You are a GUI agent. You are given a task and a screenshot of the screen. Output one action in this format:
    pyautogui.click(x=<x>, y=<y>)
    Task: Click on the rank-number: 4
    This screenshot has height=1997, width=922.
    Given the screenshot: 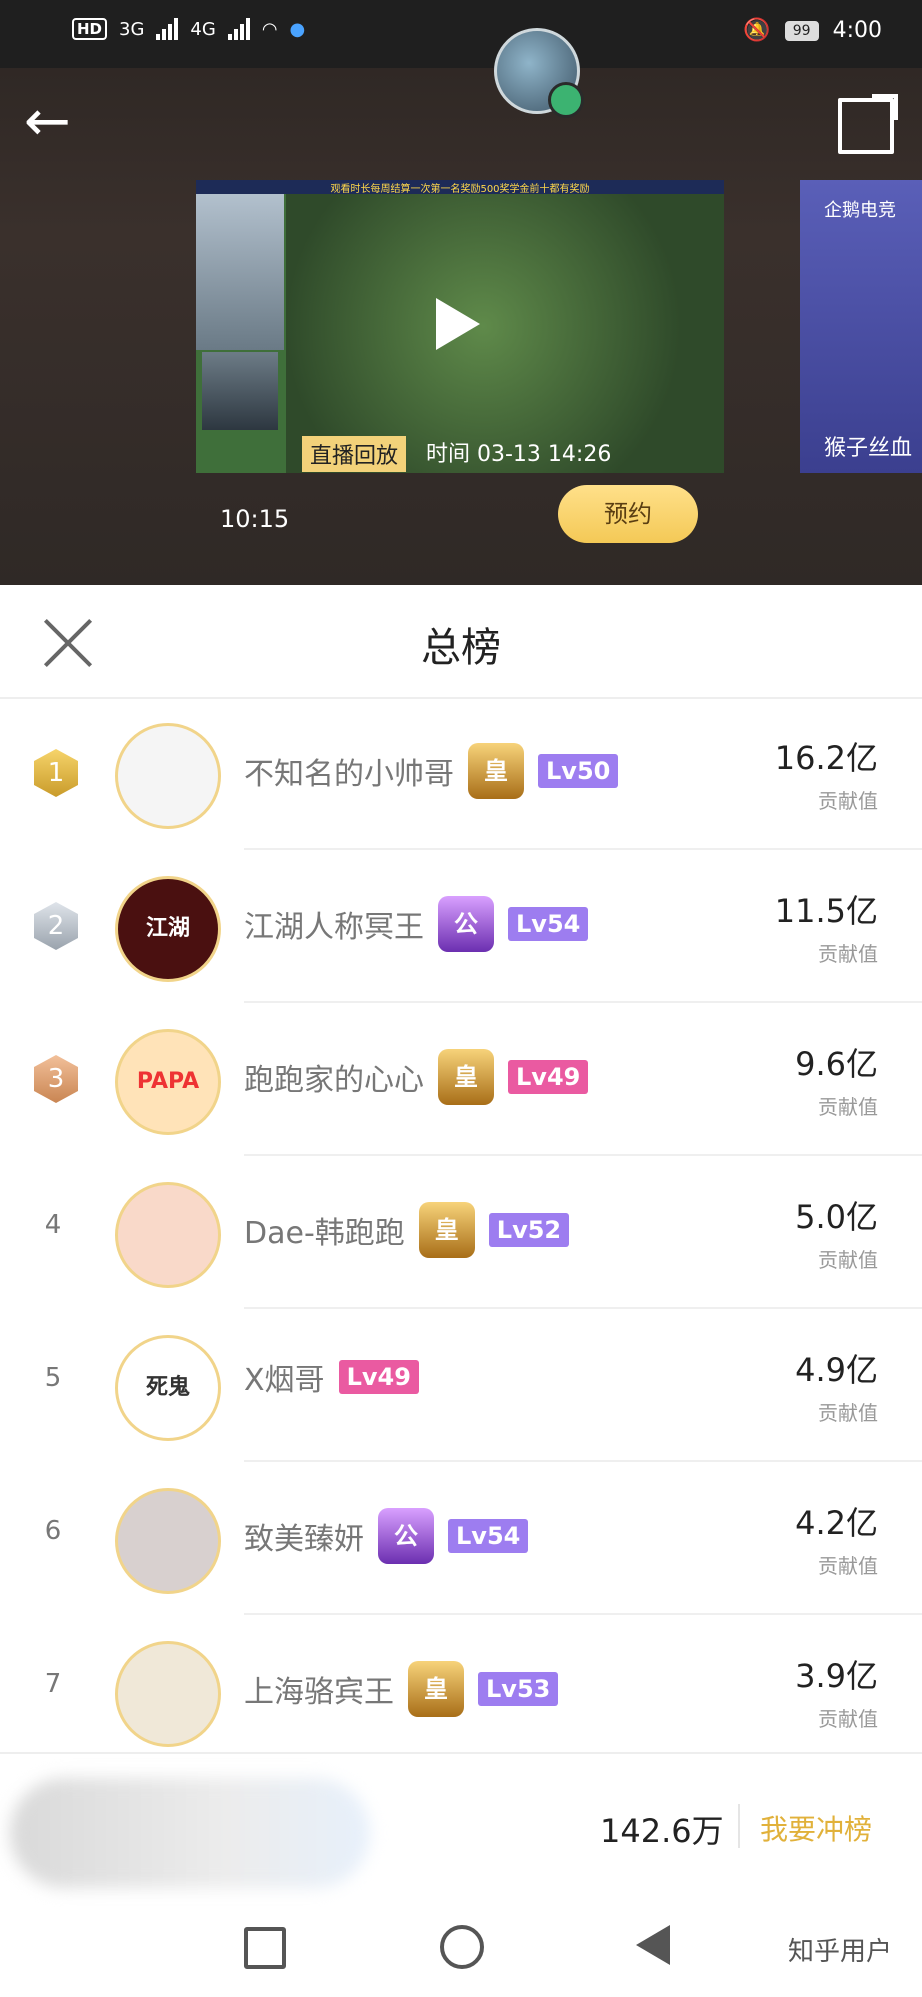 What is the action you would take?
    pyautogui.click(x=53, y=1225)
    